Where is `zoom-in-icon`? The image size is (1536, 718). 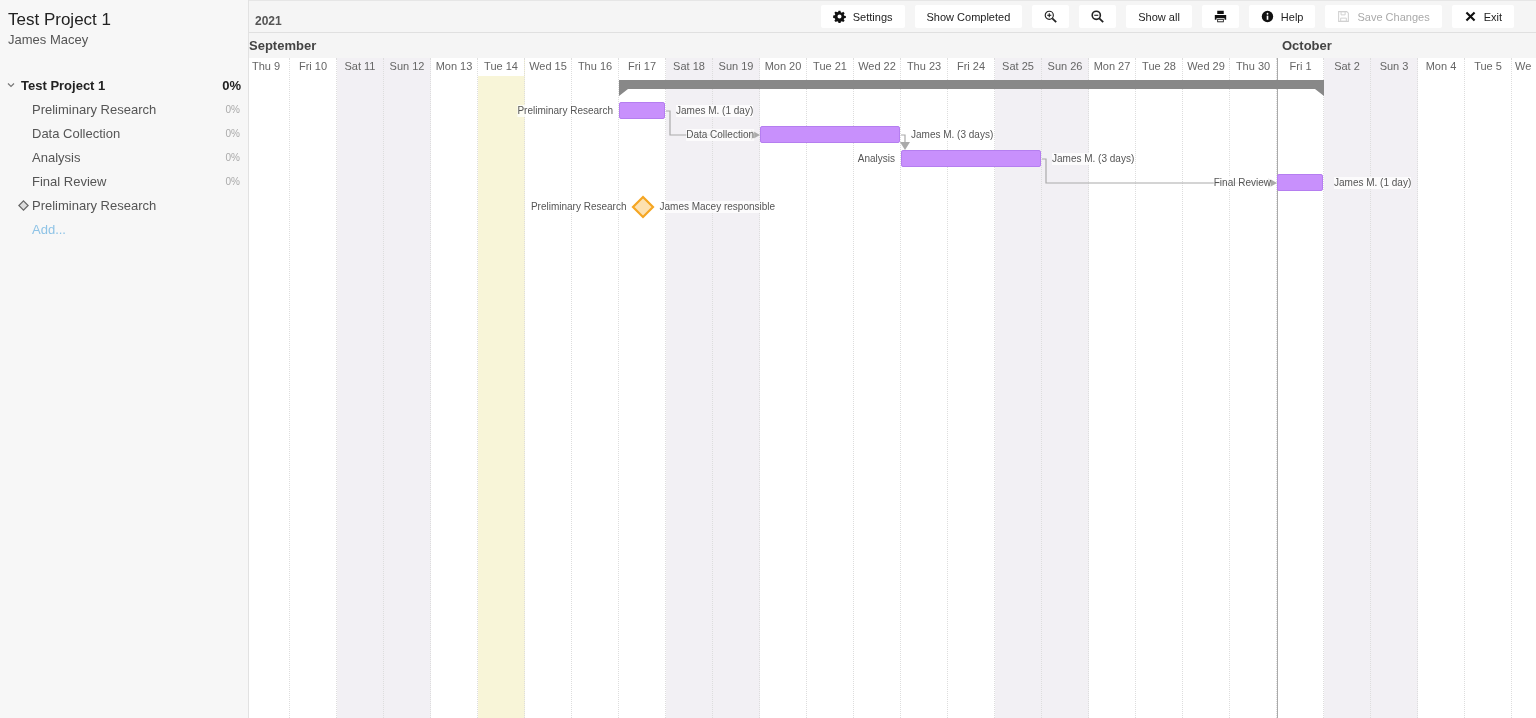 zoom-in-icon is located at coordinates (1051, 16).